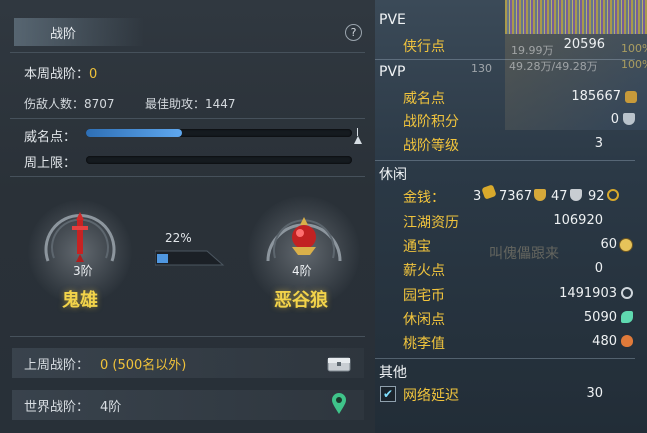 The image size is (647, 433). Describe the element at coordinates (553, 66) in the screenshot. I see `bg-hp-b: 49.28万/49.28万` at that location.